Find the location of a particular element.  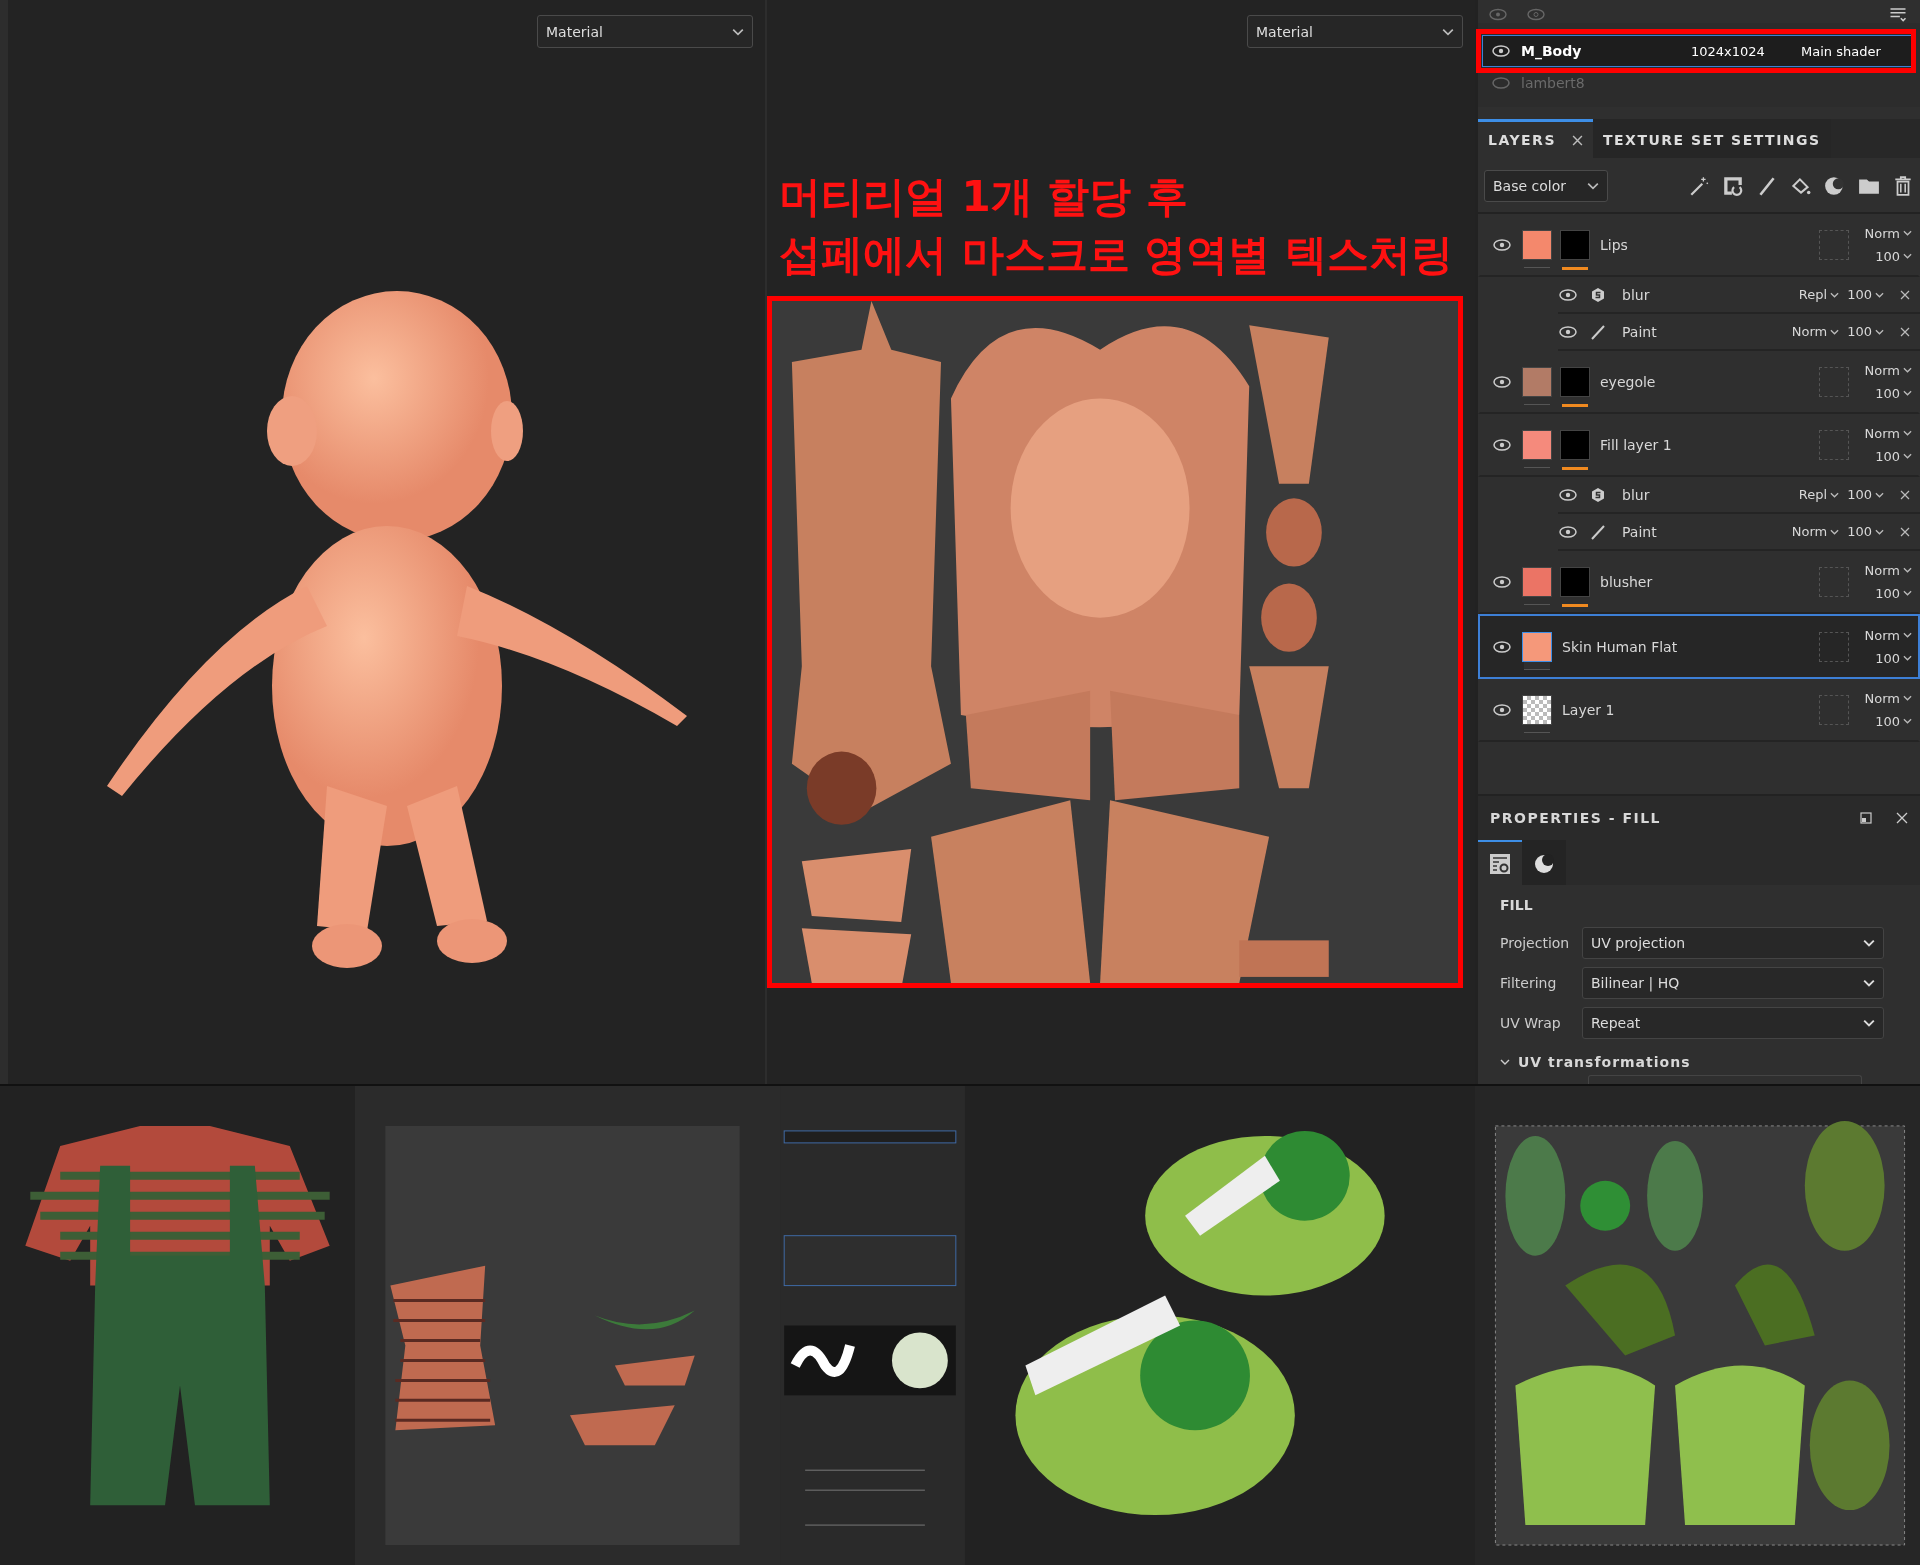

layer-row: Fill layer 1 Norm 100 is located at coordinates (1699, 445).